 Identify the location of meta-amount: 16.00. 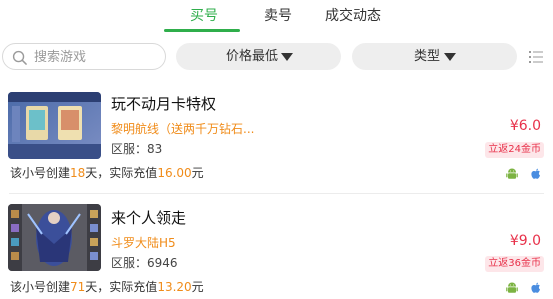
(174, 173).